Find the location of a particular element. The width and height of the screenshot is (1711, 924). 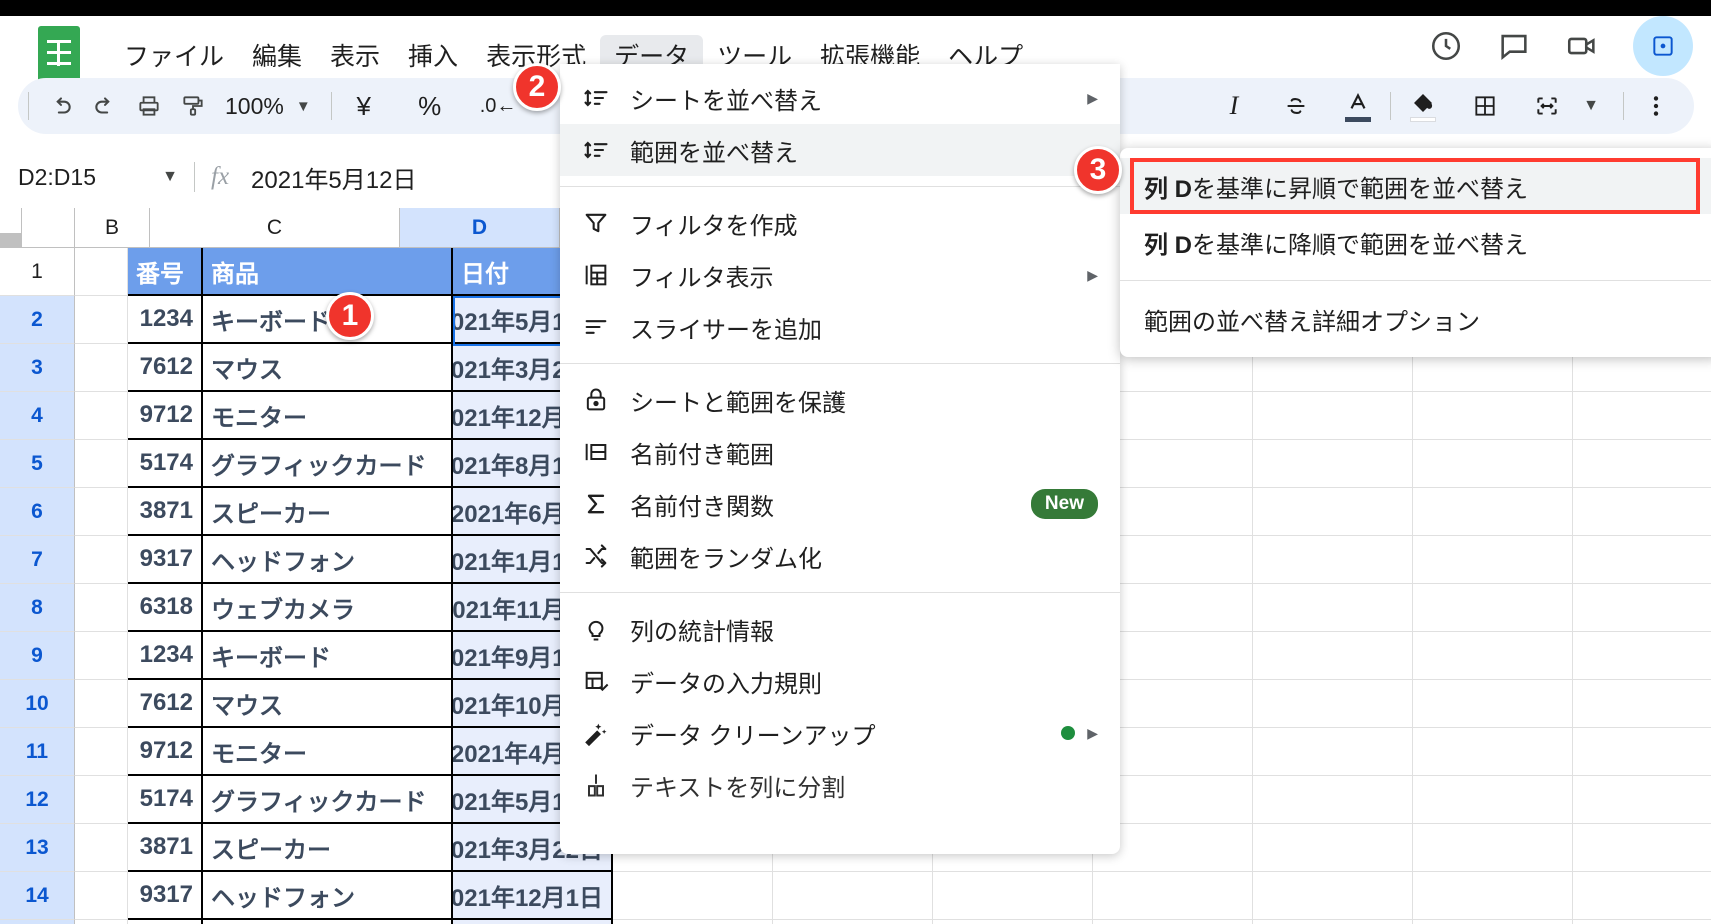

menu-insert: 挿入 is located at coordinates (433, 57).